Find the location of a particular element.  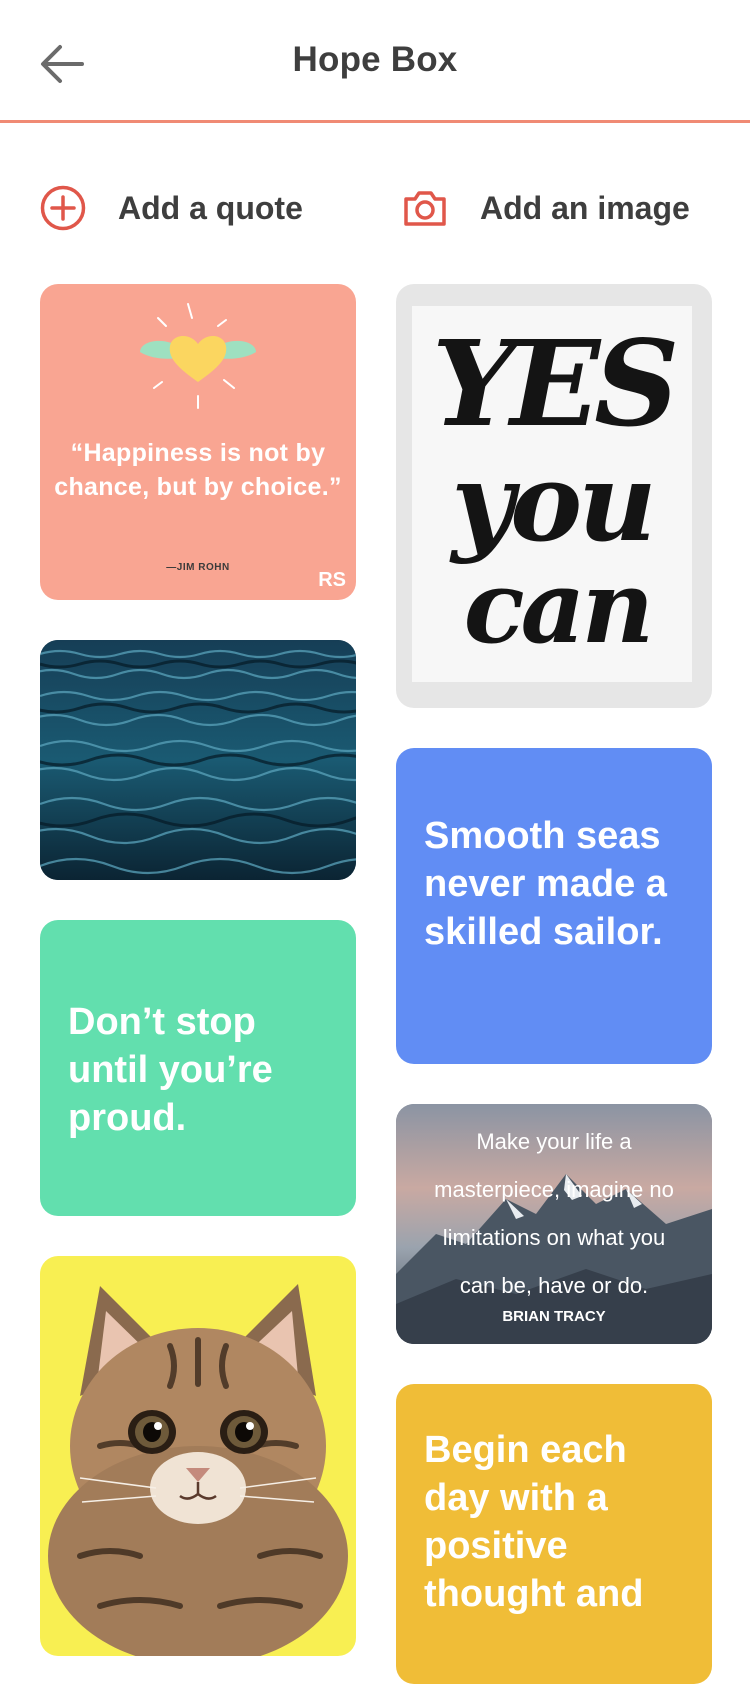

winged-heart-icon is located at coordinates (198, 356).